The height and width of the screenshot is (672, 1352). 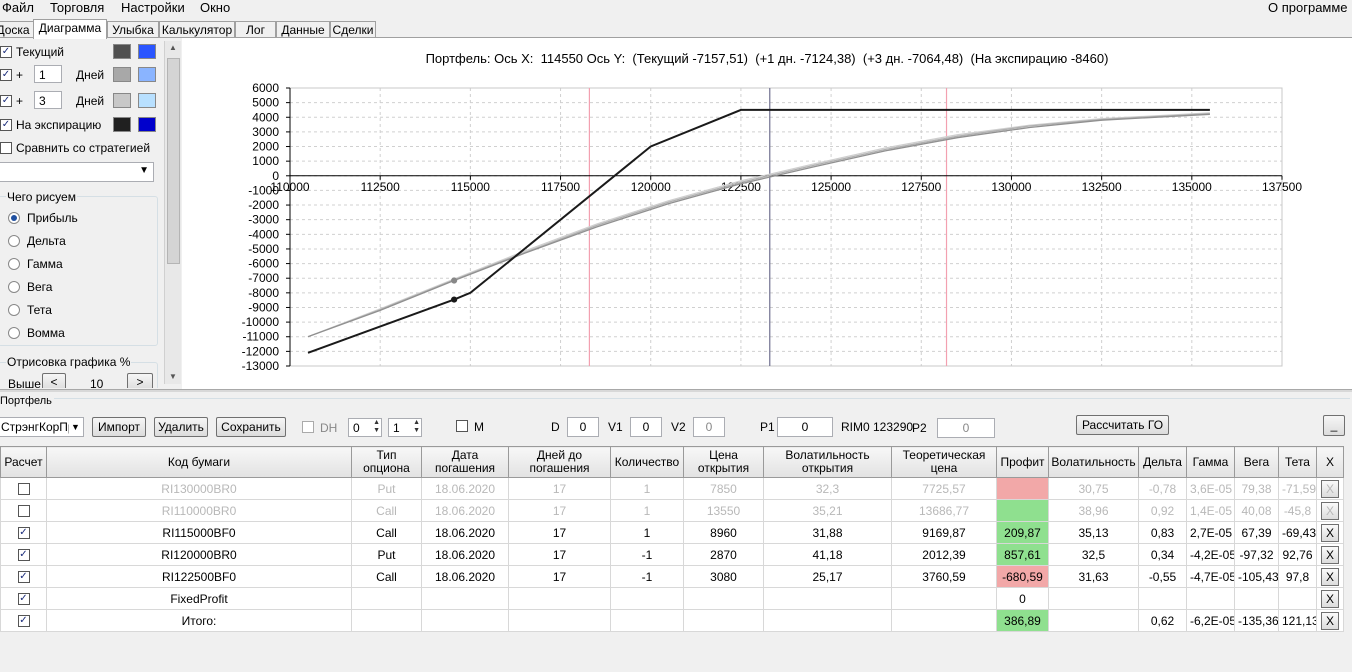 I want to click on delete-button: Удалить, so click(x=181, y=427).